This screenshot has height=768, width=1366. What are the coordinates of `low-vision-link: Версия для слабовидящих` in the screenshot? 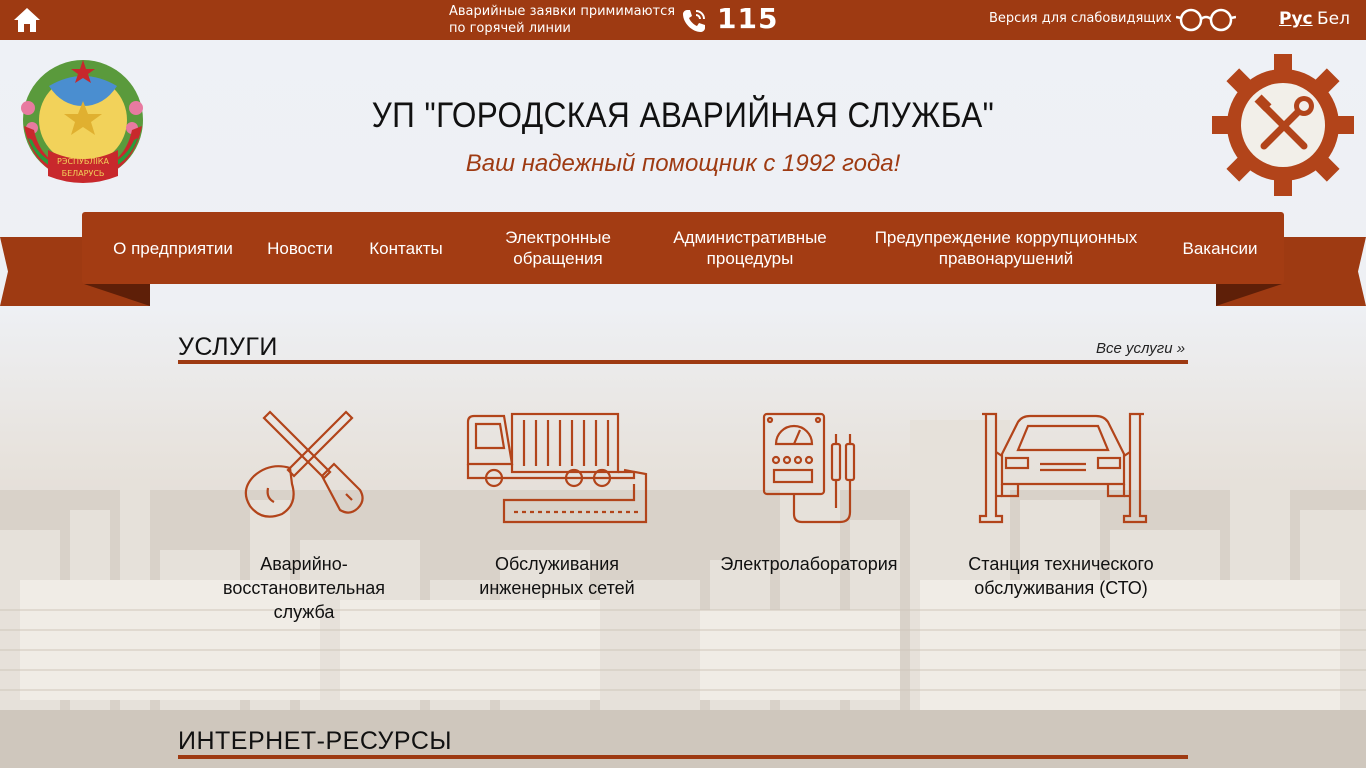 It's located at (1080, 18).